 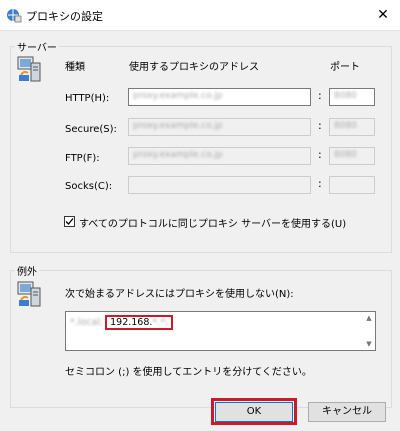 I want to click on address-column-header: 使用するプロキシのアドレス, so click(x=194, y=67).